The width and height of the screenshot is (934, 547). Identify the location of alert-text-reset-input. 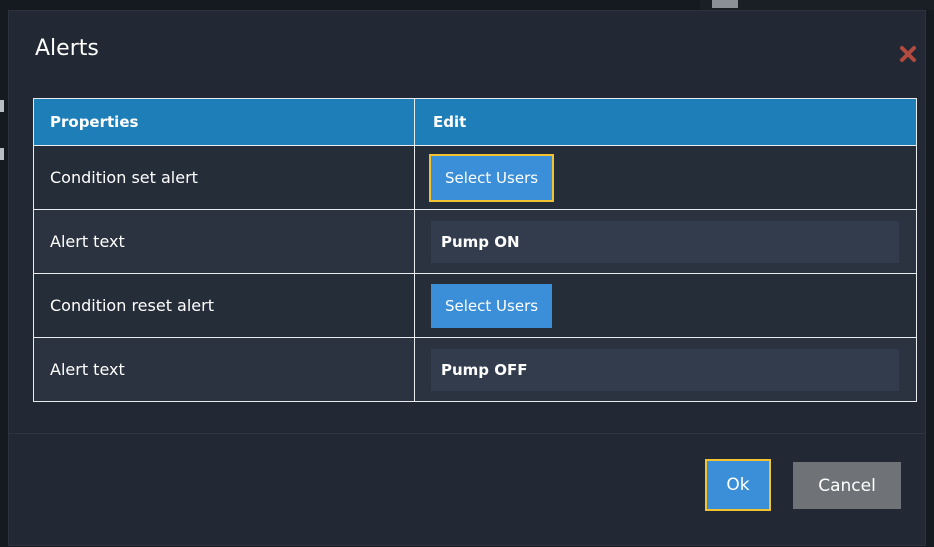
(665, 369).